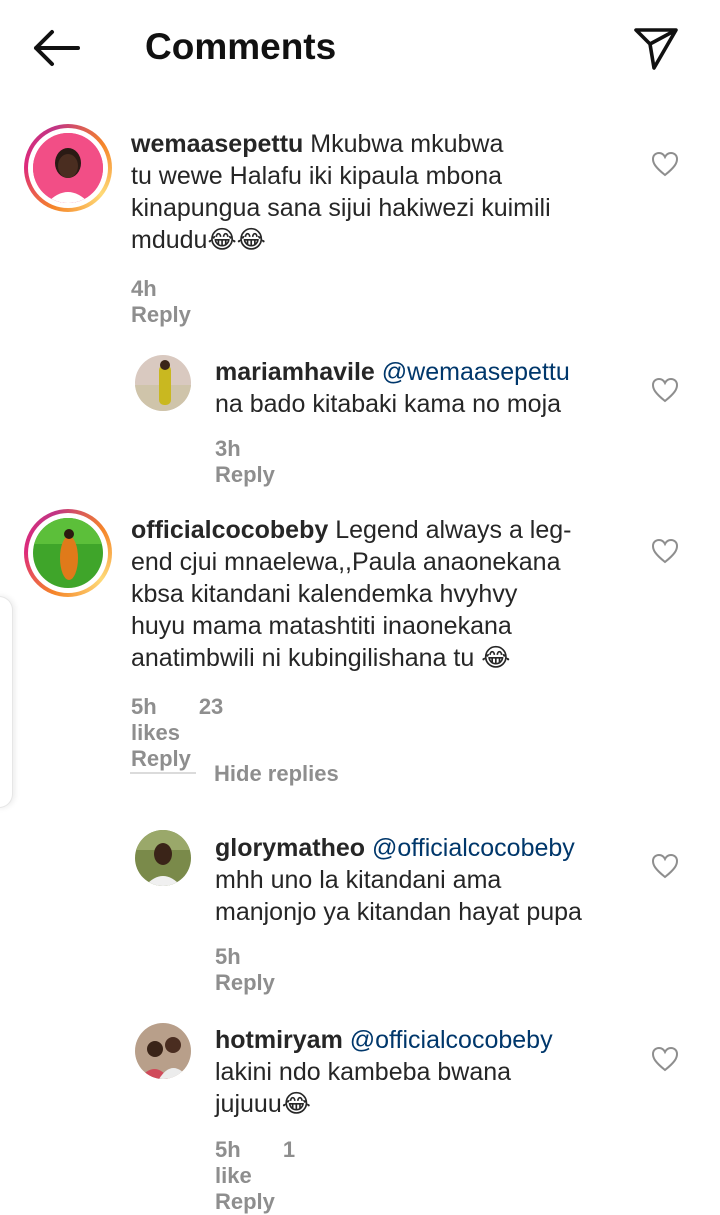 The height and width of the screenshot is (1215, 720). Describe the element at coordinates (360, 48) in the screenshot. I see `header: Comments` at that location.